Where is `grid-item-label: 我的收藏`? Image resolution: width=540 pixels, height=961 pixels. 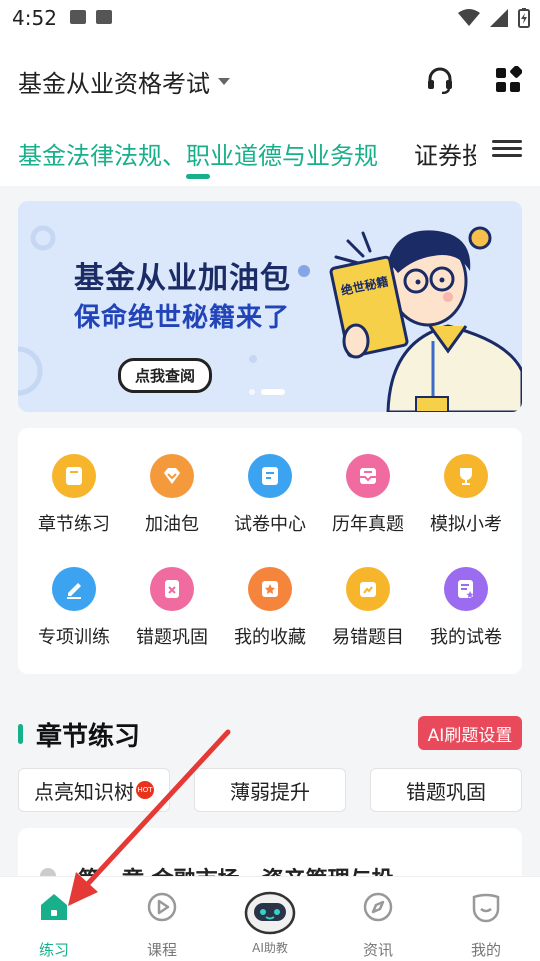 grid-item-label: 我的收藏 is located at coordinates (270, 637).